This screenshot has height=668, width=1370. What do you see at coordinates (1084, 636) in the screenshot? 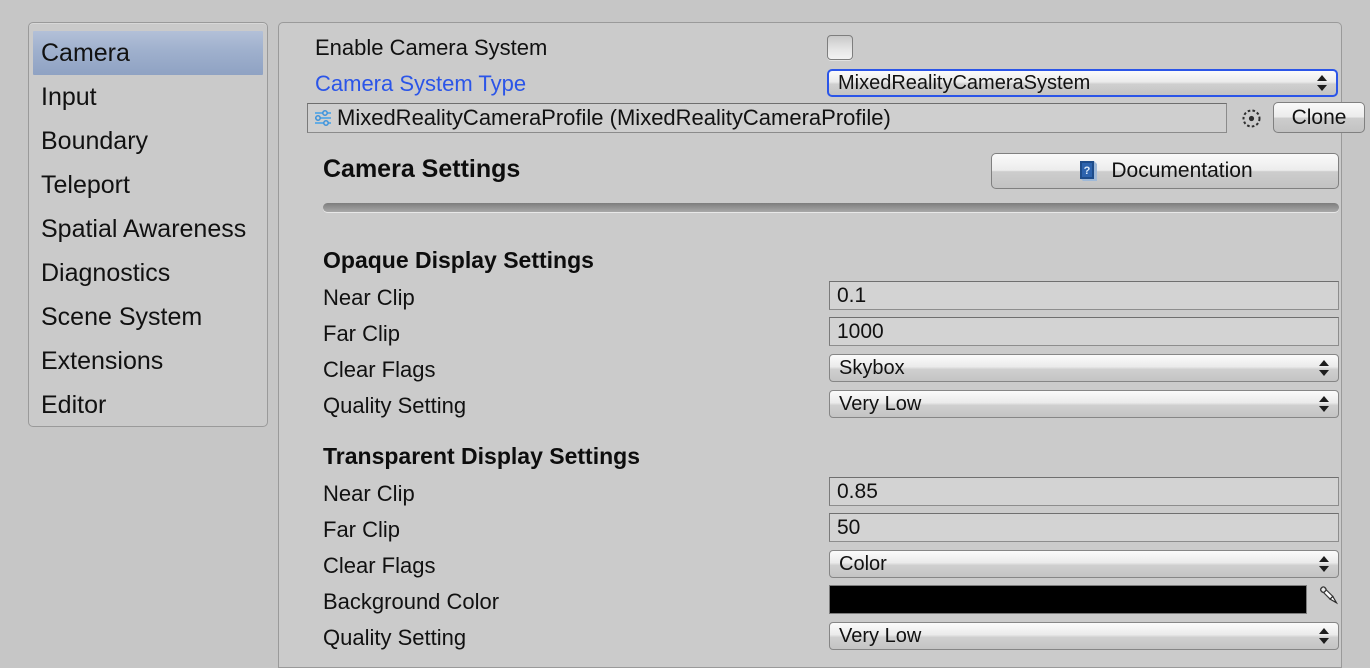
I see `transparent-quality-setting-dropdown: Very Low` at bounding box center [1084, 636].